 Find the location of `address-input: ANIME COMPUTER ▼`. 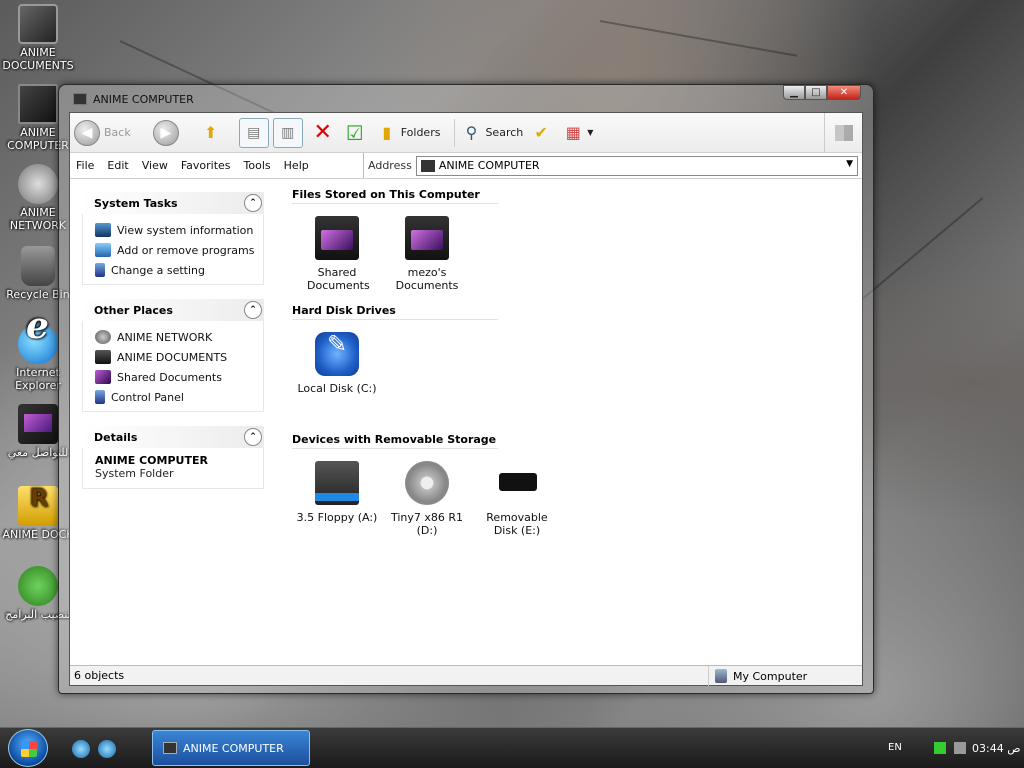

address-input: ANIME COMPUTER ▼ is located at coordinates (636, 165).